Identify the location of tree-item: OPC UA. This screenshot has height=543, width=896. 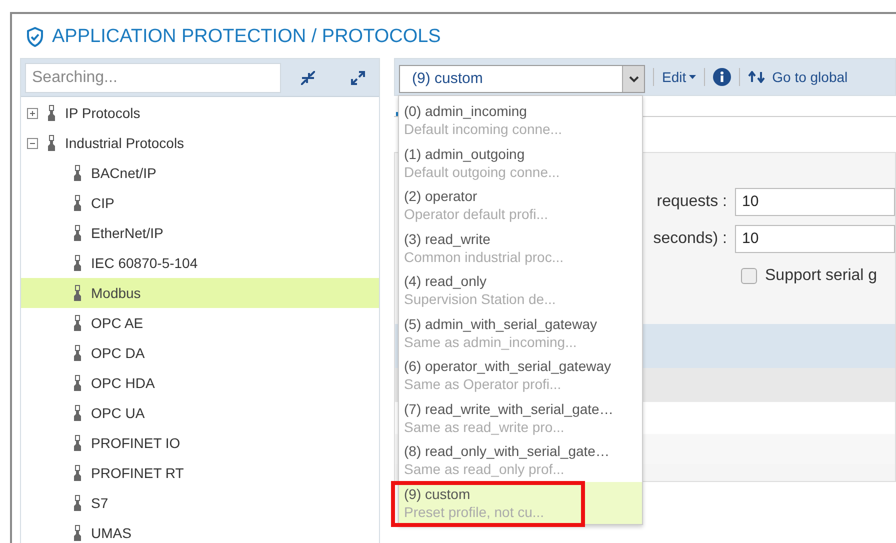
(200, 413).